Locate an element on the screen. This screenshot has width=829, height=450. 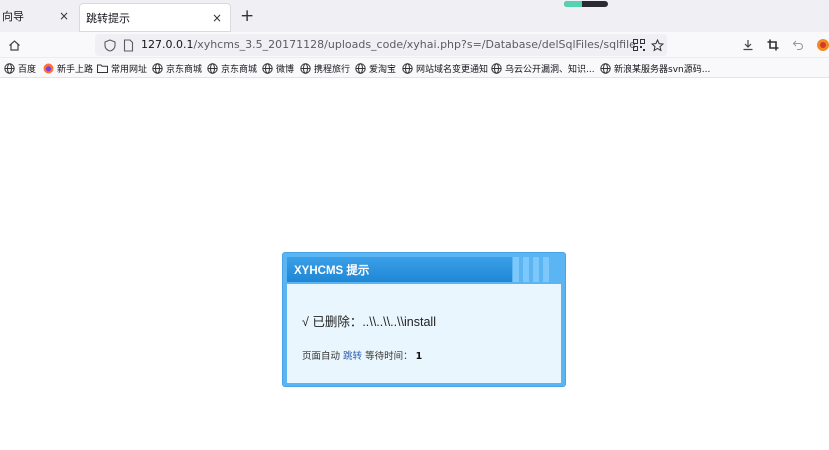
success-message: √ 已删除：..\\..\\..\\install is located at coordinates (369, 322).